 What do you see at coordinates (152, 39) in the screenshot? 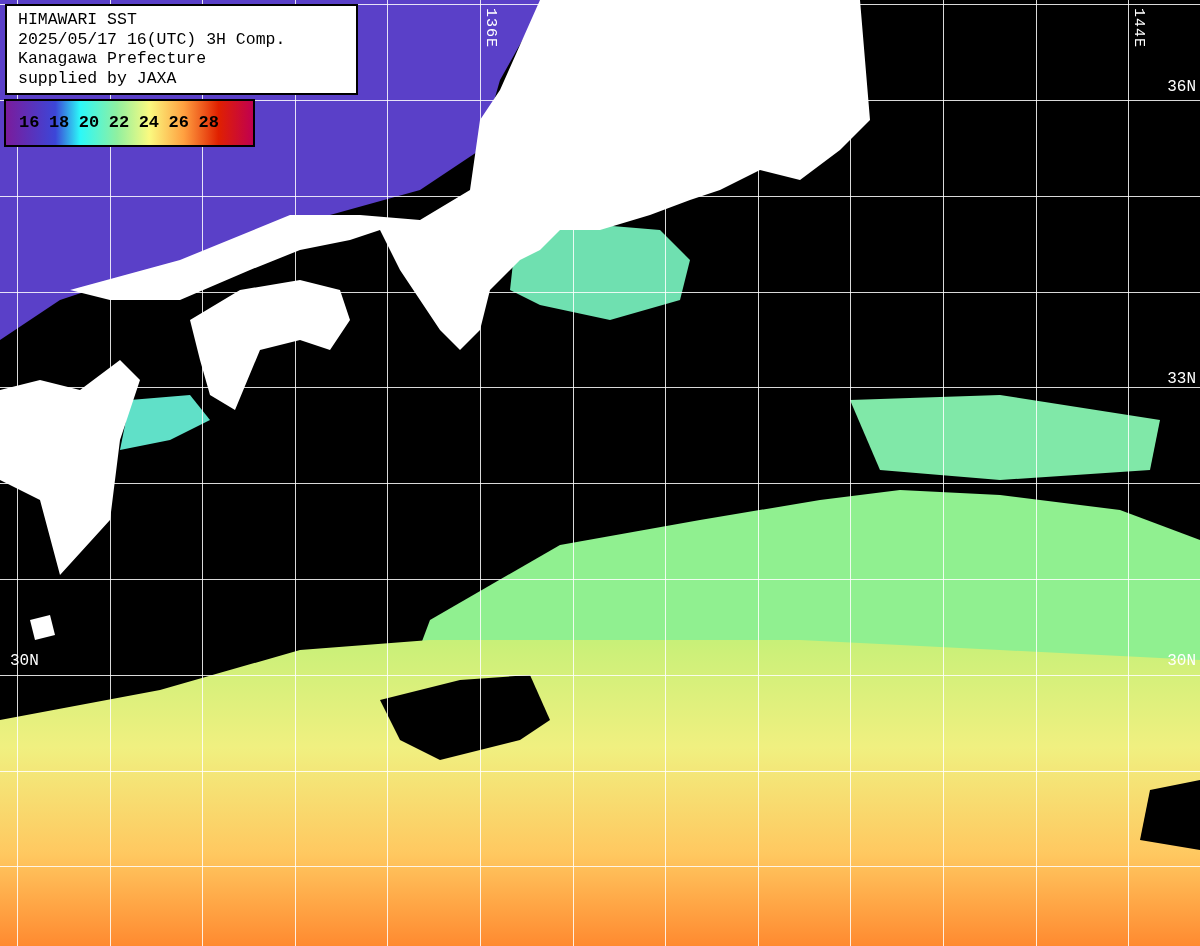
I see `map-caption-line: 2025/05/17 16(UTC) 3H Comp.` at bounding box center [152, 39].